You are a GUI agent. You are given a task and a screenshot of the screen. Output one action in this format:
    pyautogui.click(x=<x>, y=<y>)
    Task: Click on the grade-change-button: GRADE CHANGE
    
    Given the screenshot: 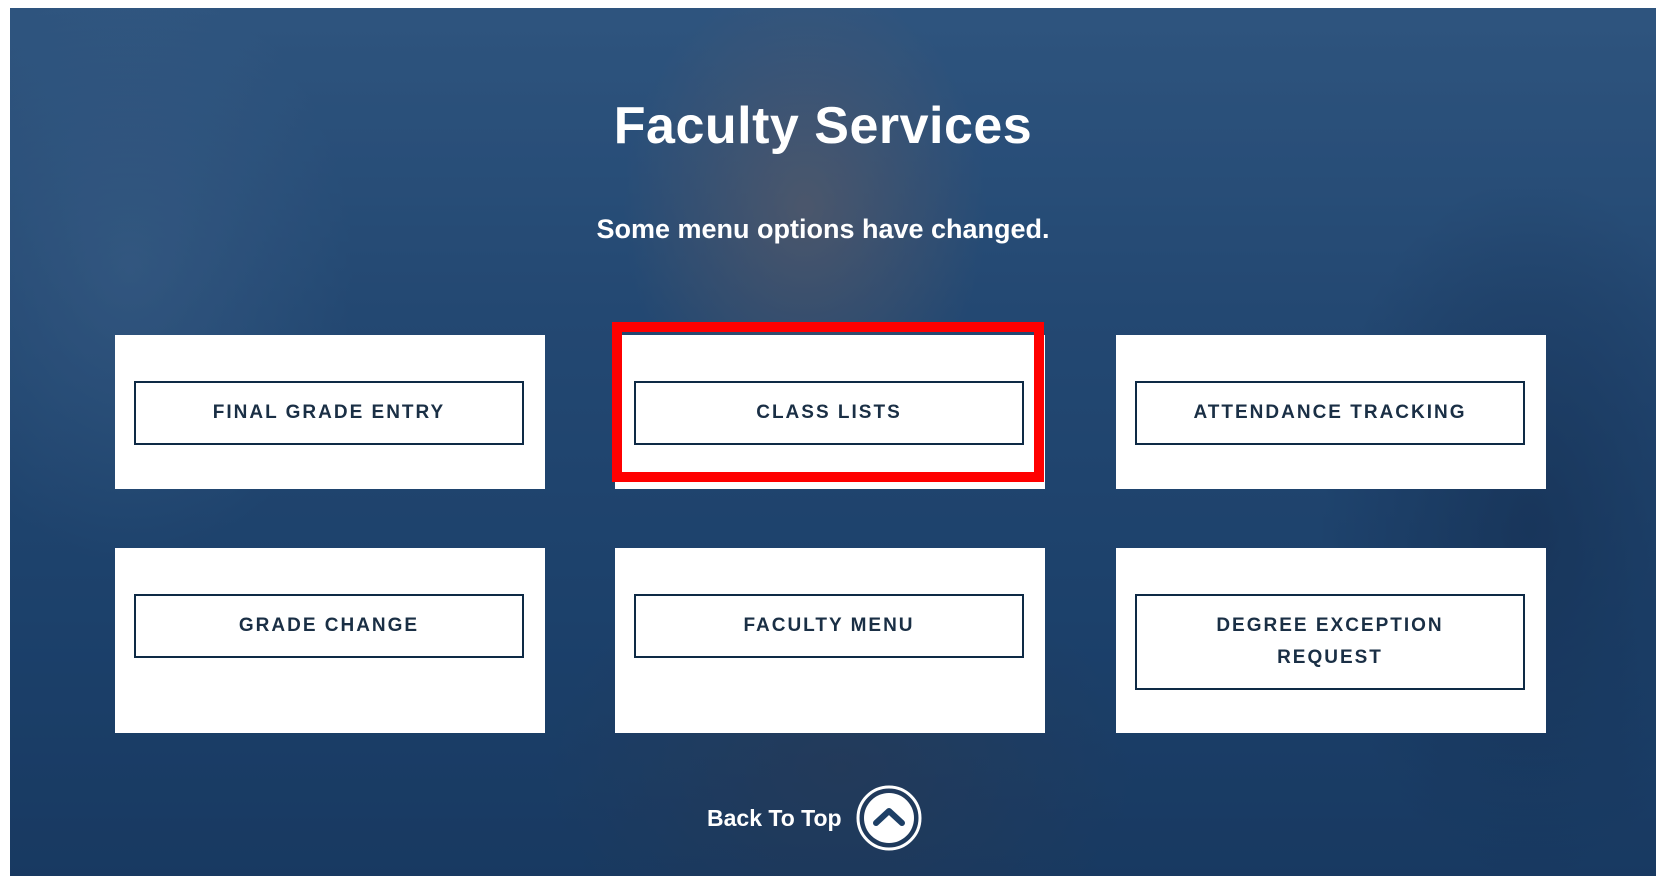 What is the action you would take?
    pyautogui.click(x=329, y=626)
    